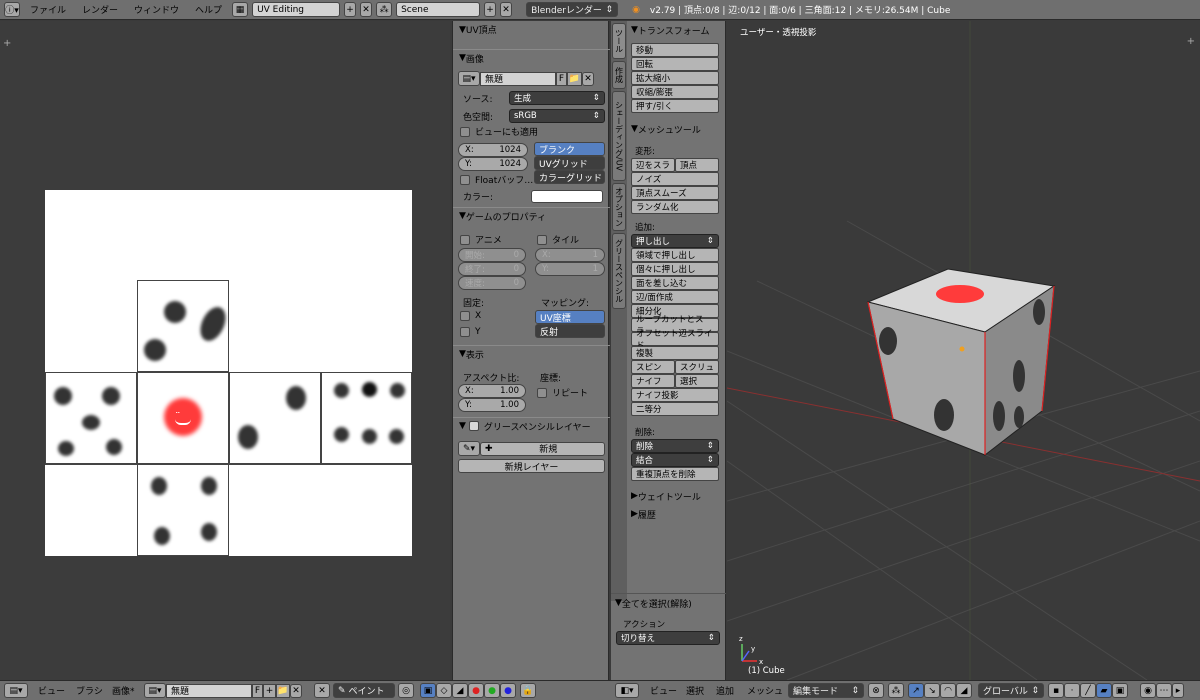  I want to click on manipulator-icon: ↗, so click(916, 690).